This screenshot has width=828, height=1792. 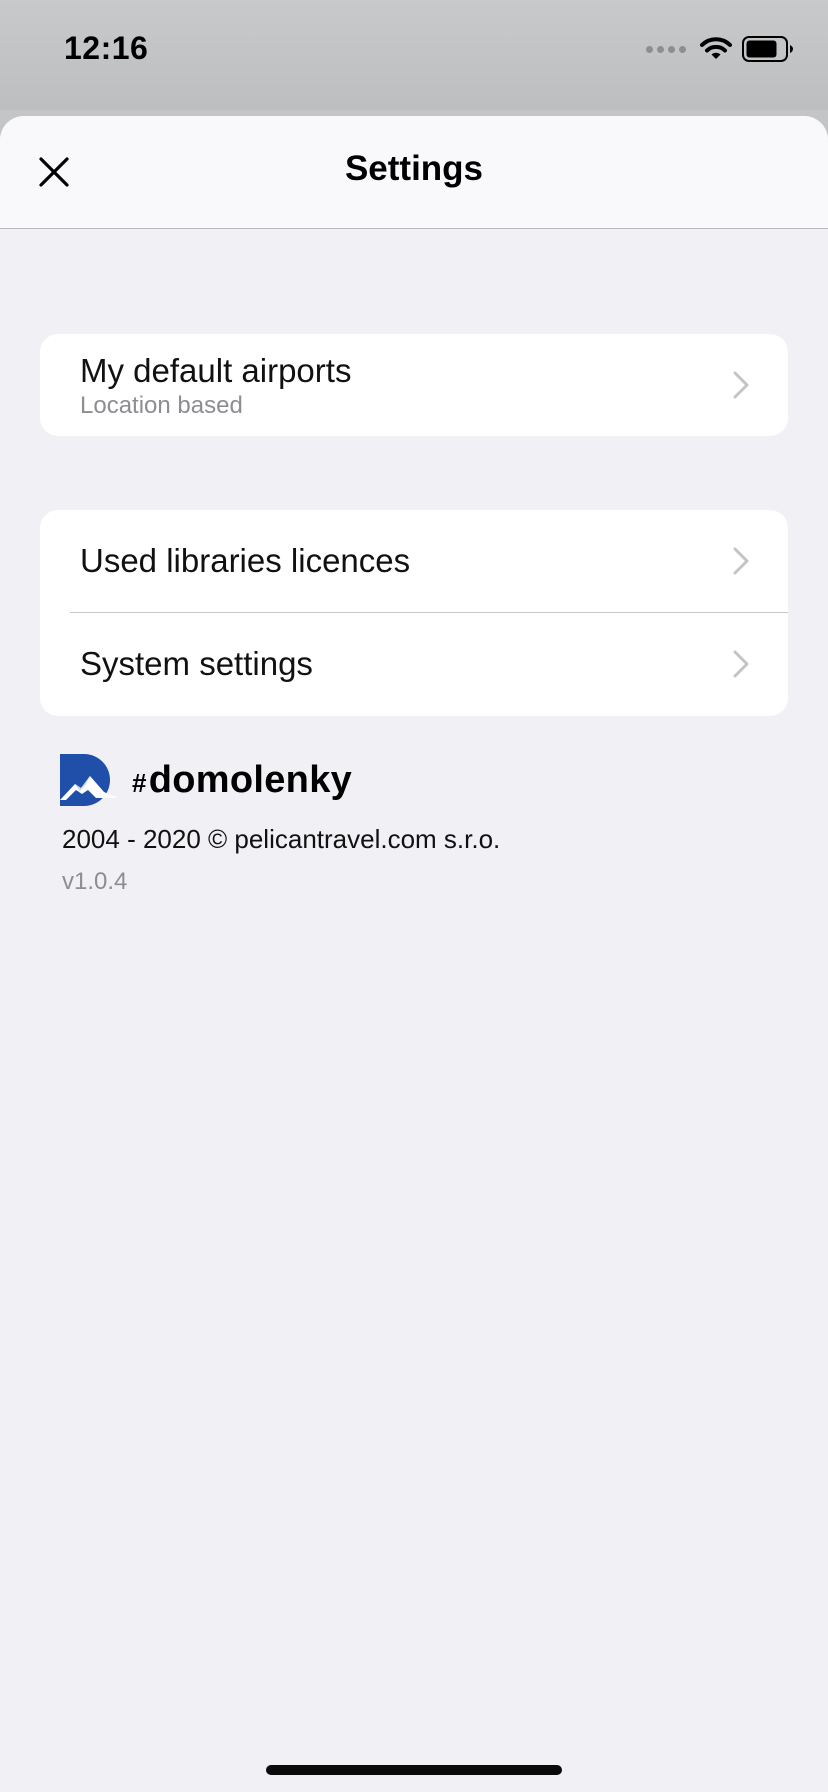 I want to click on status-bar: 12:16, so click(x=414, y=55).